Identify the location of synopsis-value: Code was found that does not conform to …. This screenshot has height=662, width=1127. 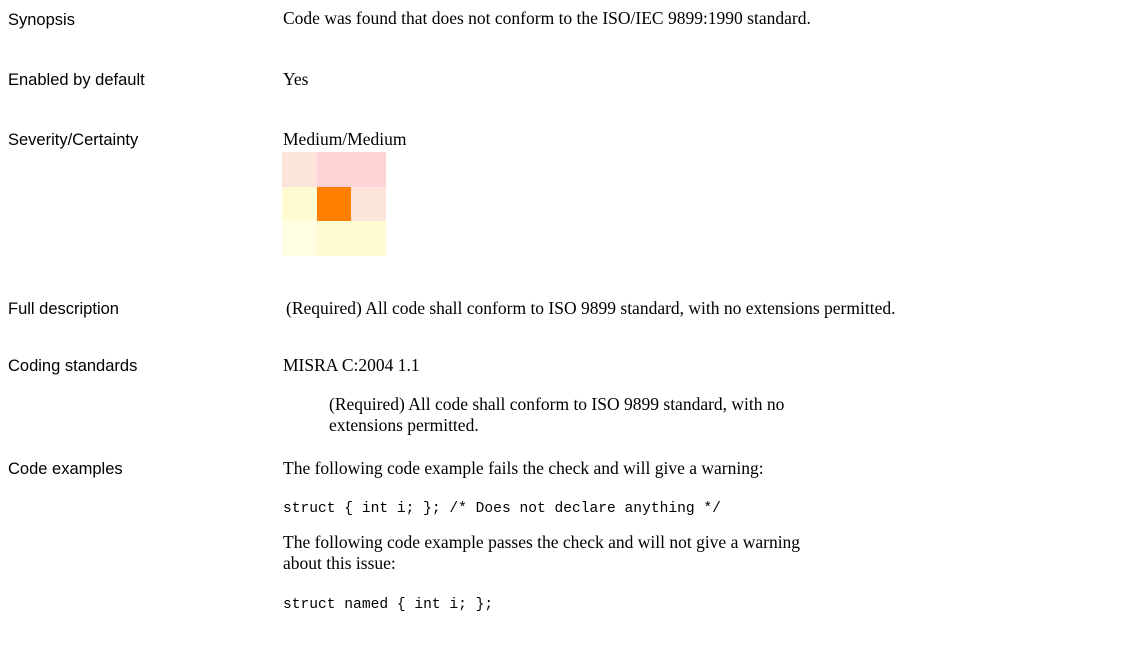
(547, 18).